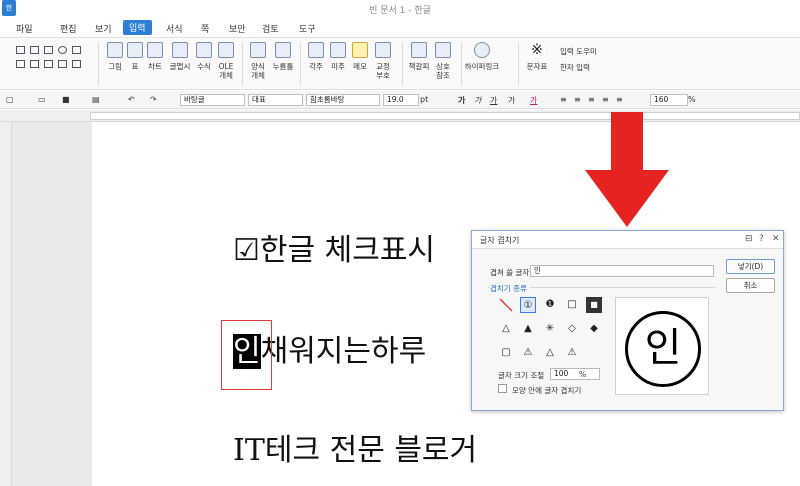 The image size is (800, 486). What do you see at coordinates (627, 169) in the screenshot?
I see `red-arrow-down-icon` at bounding box center [627, 169].